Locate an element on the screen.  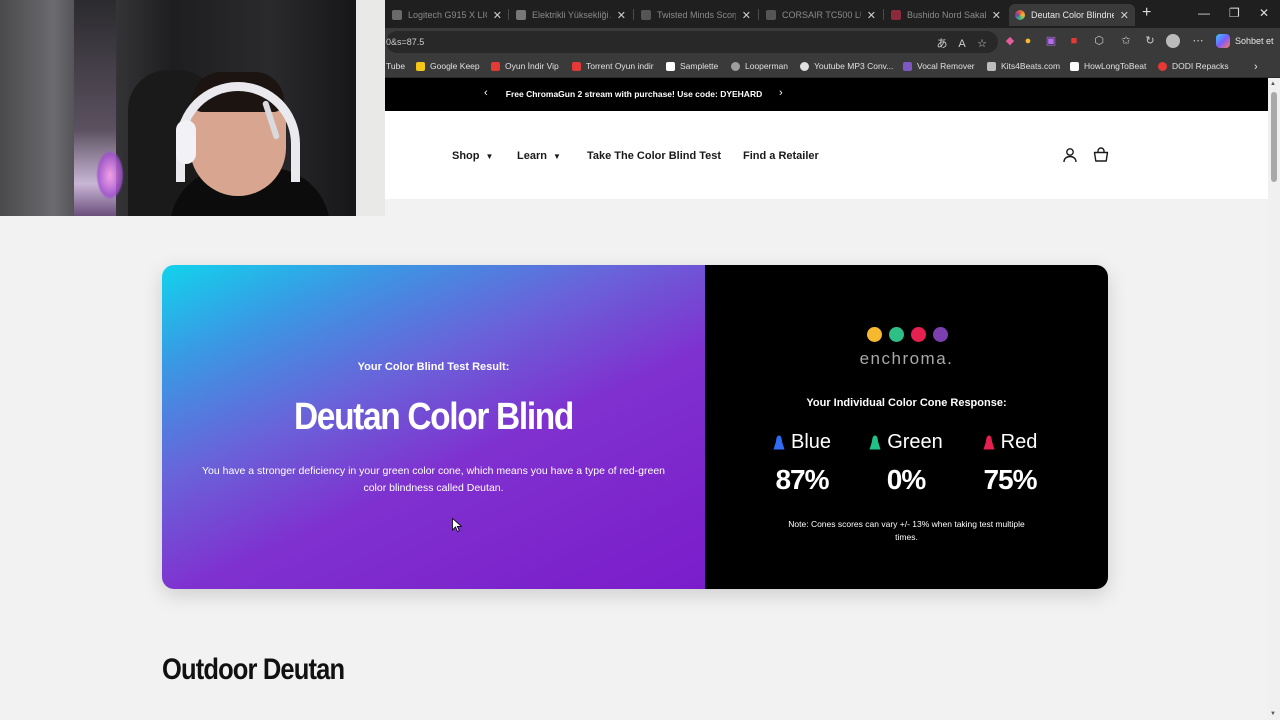
scroll-up-icon: ▲ is located at coordinates (1273, 84).